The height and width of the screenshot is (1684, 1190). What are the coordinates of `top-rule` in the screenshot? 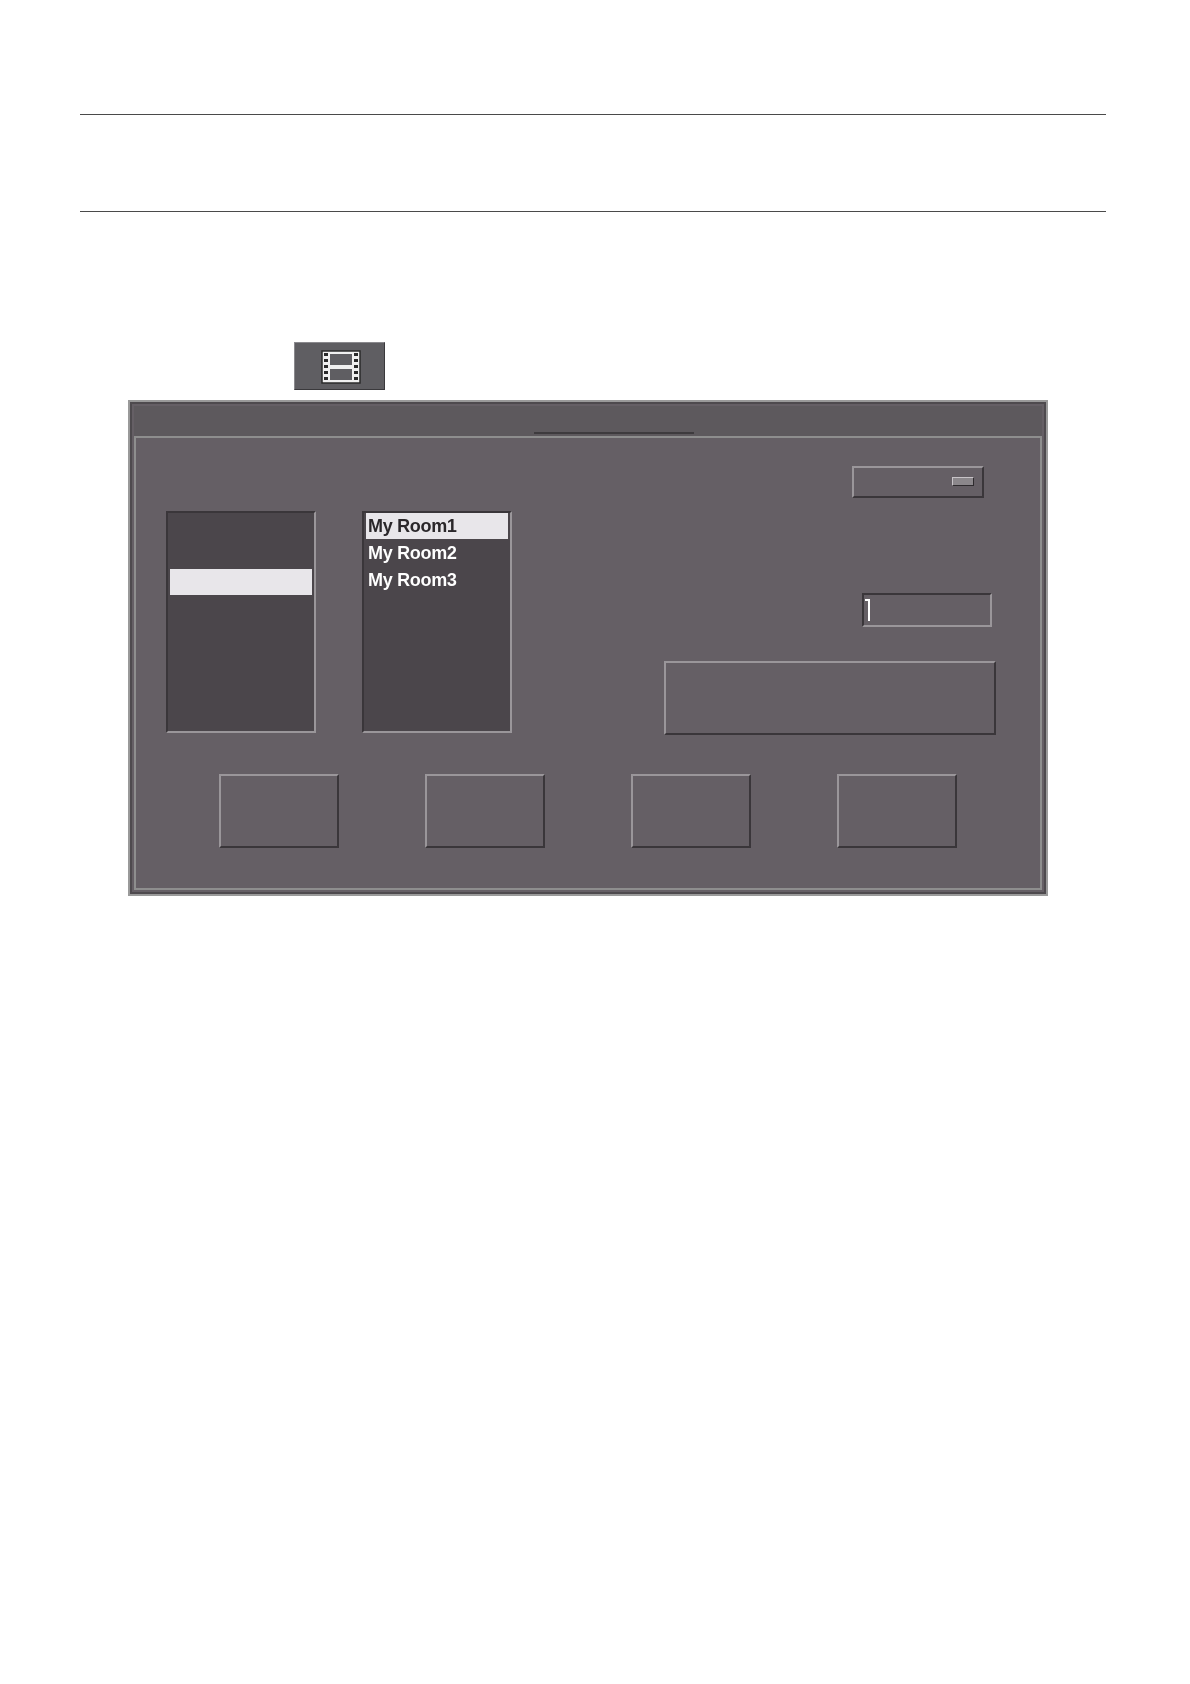 It's located at (593, 114).